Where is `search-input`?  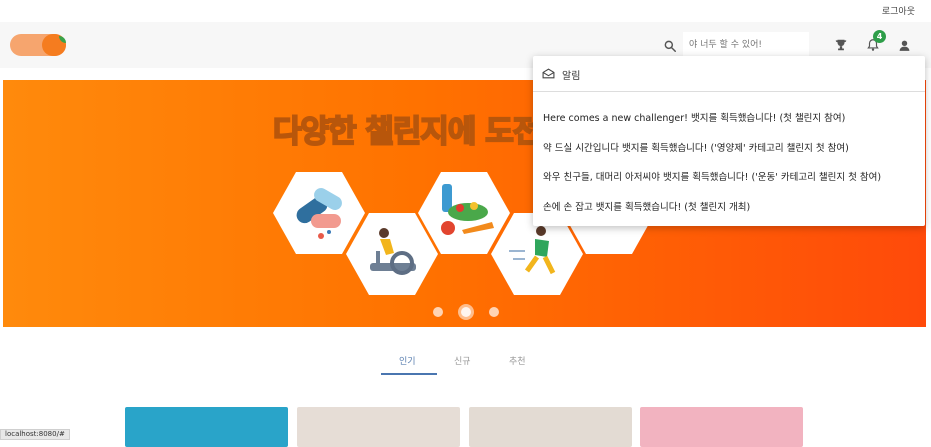
search-input is located at coordinates (746, 45).